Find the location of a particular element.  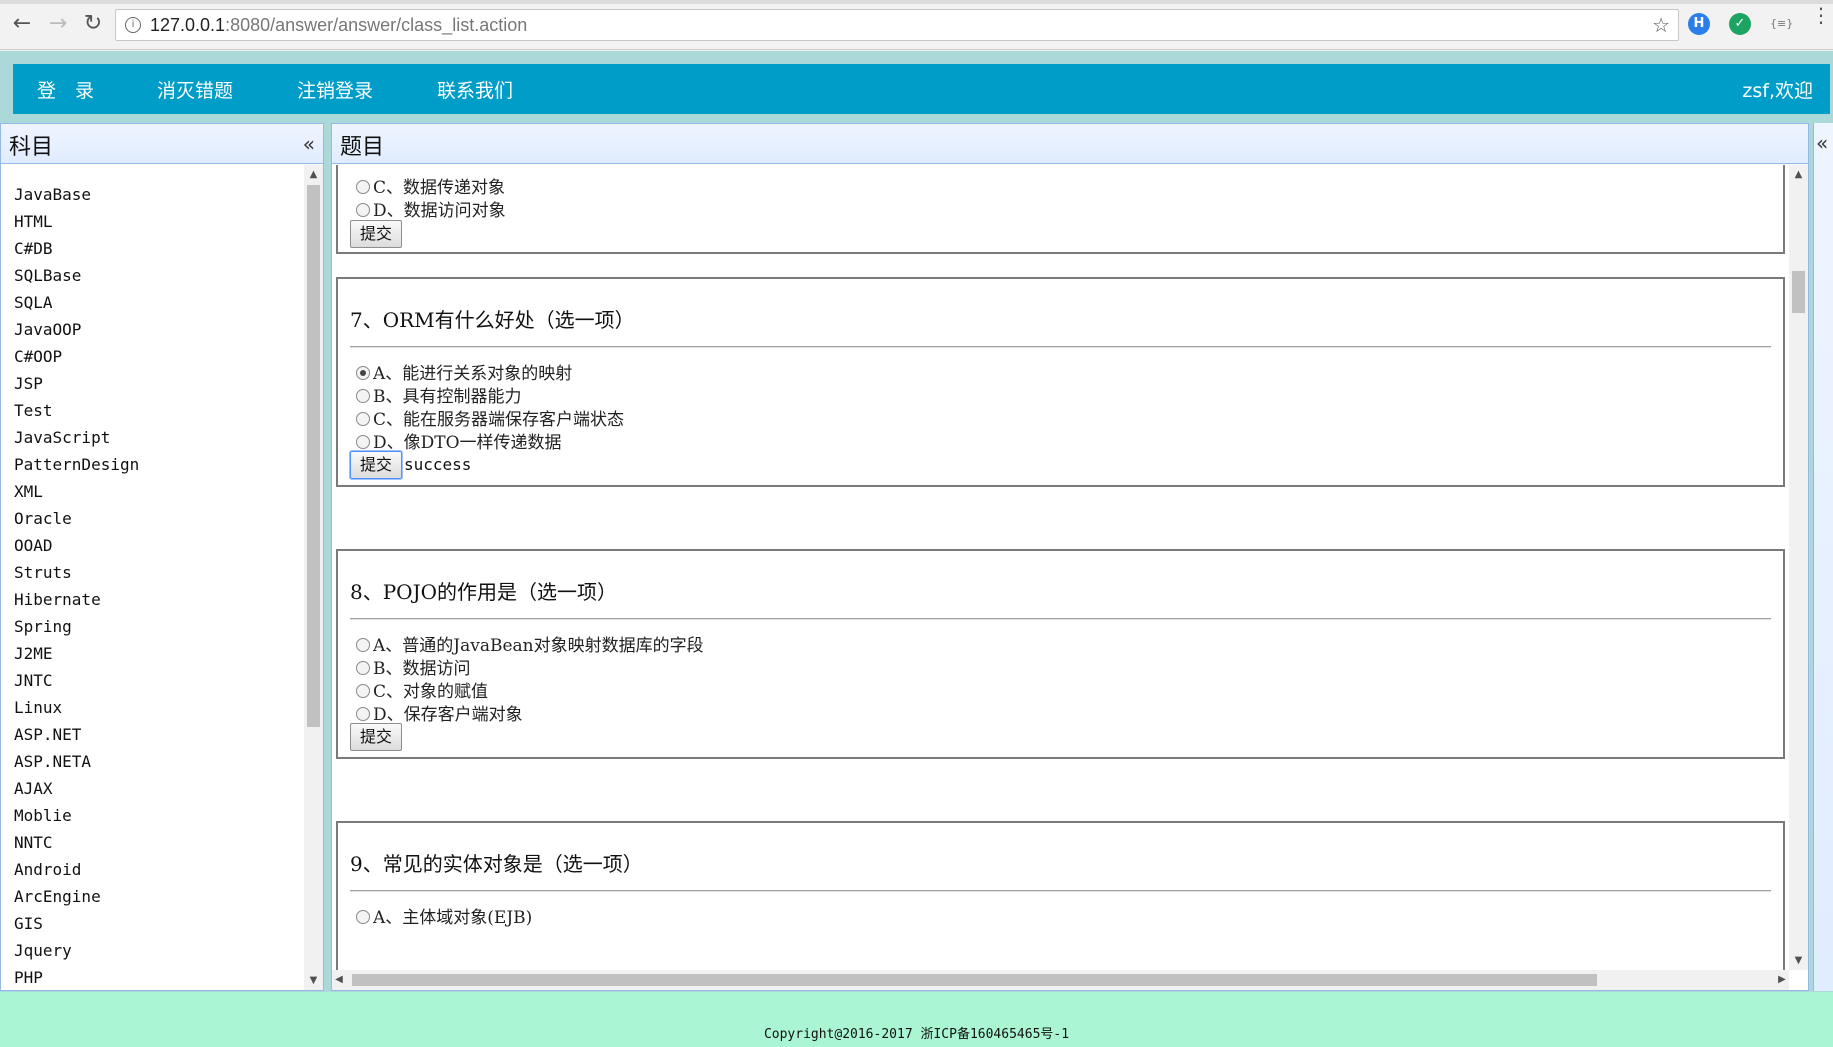

url-host: 127.0.0.1 is located at coordinates (188, 25).